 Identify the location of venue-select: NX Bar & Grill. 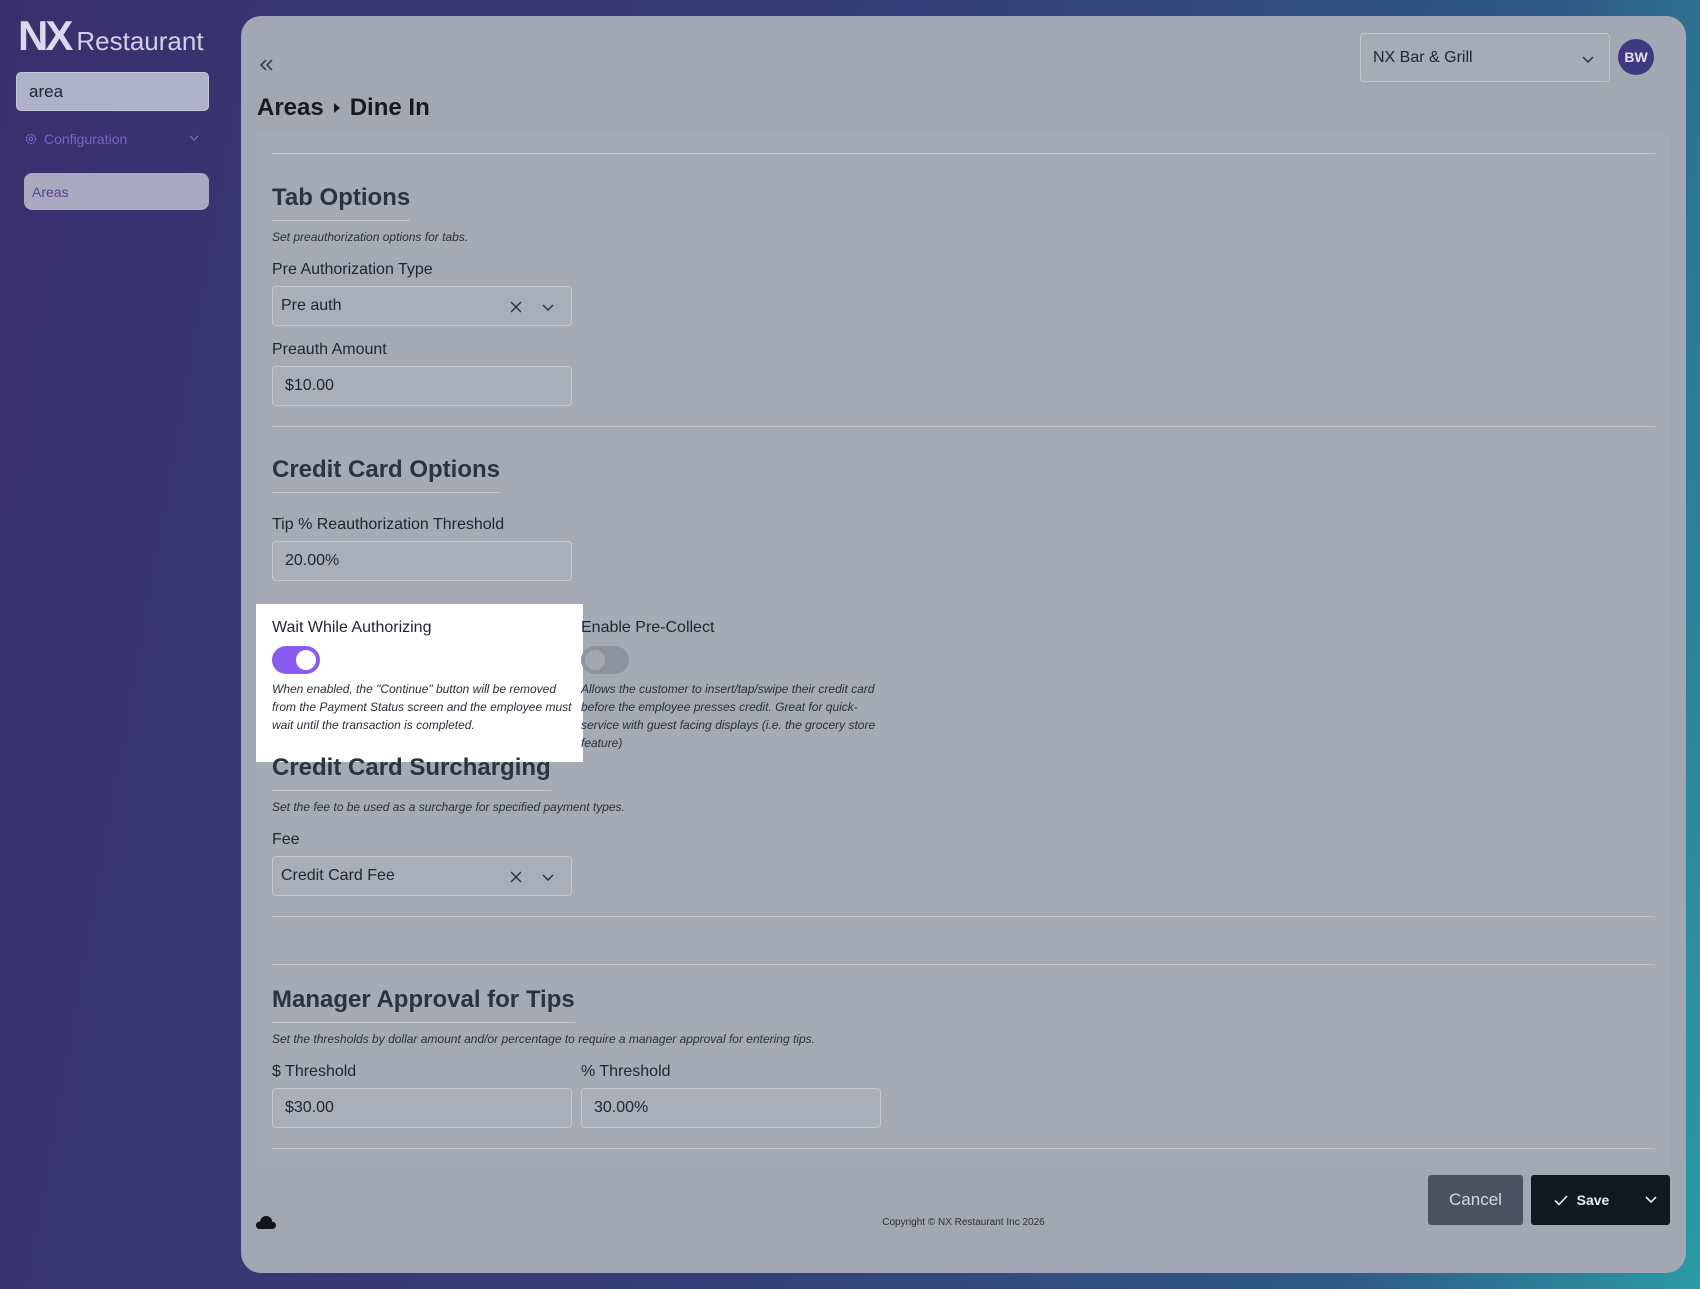
(1485, 57).